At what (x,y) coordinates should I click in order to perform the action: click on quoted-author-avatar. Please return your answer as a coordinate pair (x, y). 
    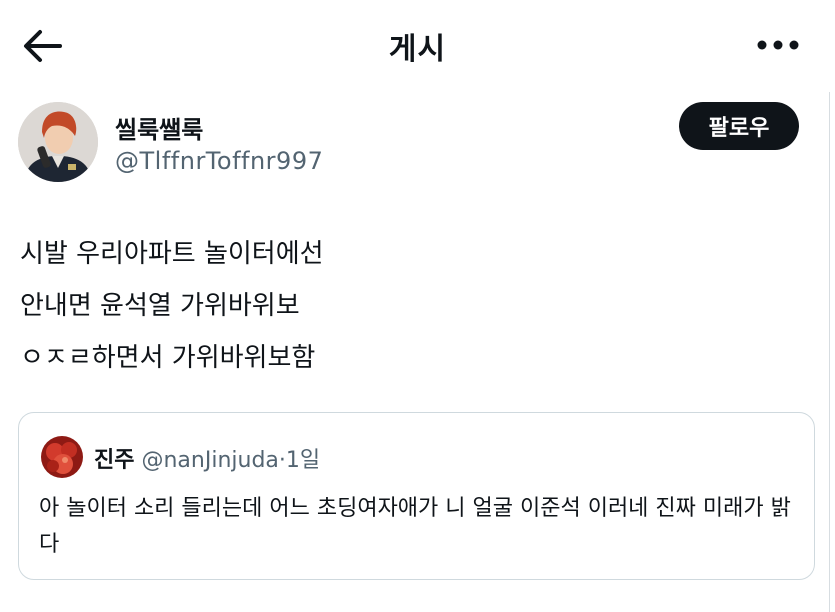
    Looking at the image, I should click on (62, 457).